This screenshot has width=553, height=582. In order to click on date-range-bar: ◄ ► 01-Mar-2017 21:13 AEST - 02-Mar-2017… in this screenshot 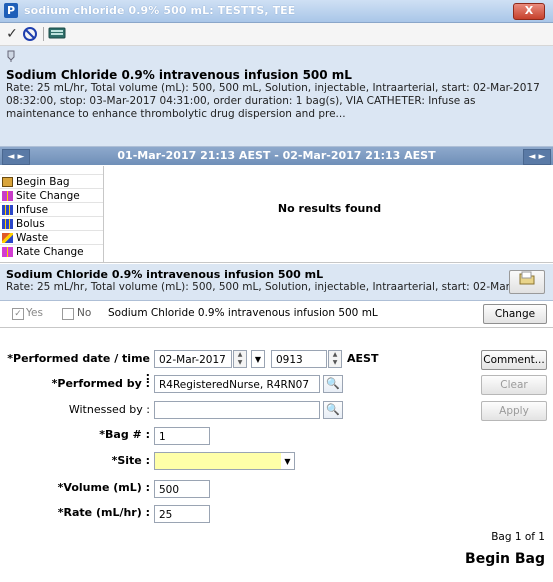, I will do `click(276, 156)`.